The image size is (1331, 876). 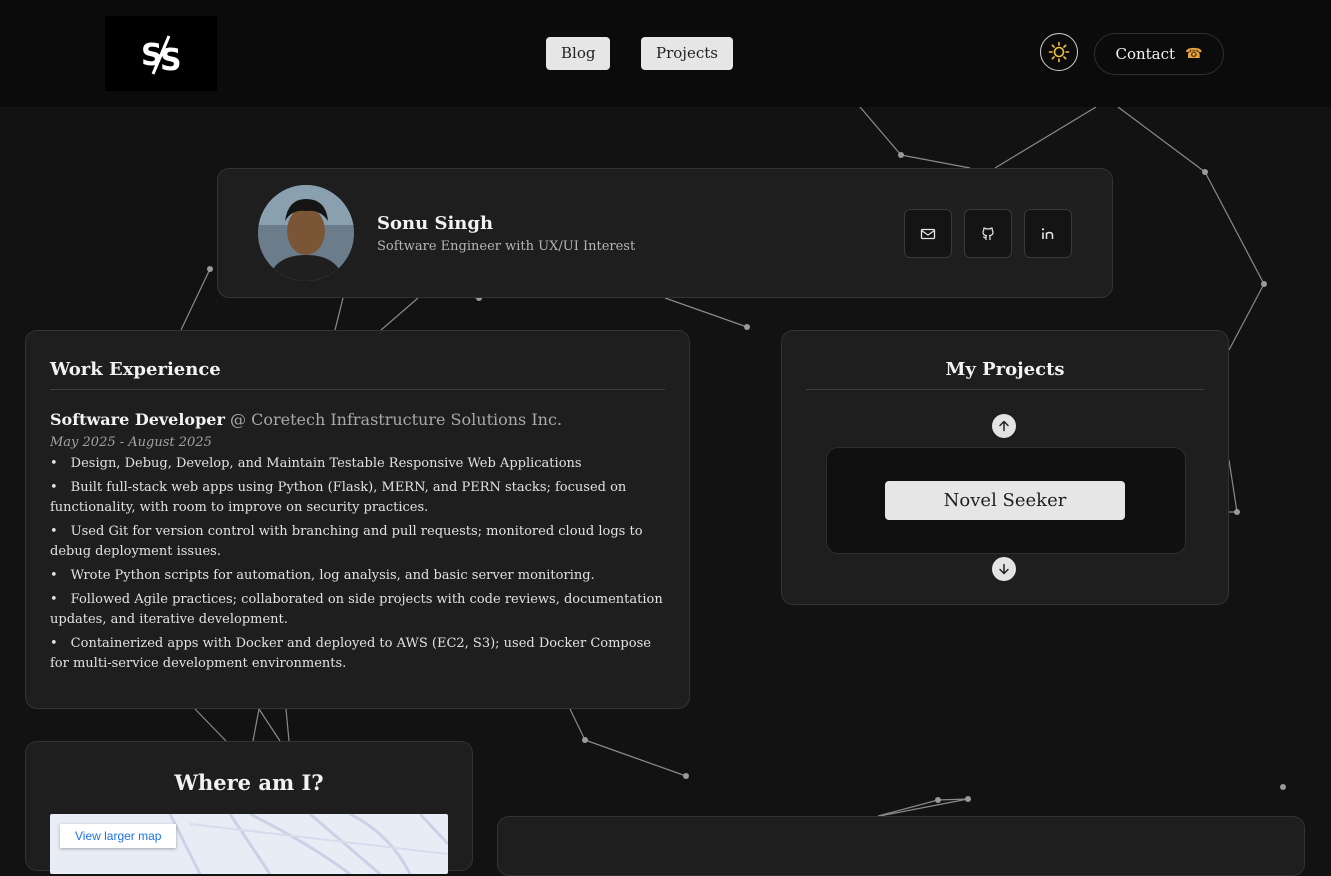 What do you see at coordinates (687, 53) in the screenshot?
I see `nav-projects-button: Projects` at bounding box center [687, 53].